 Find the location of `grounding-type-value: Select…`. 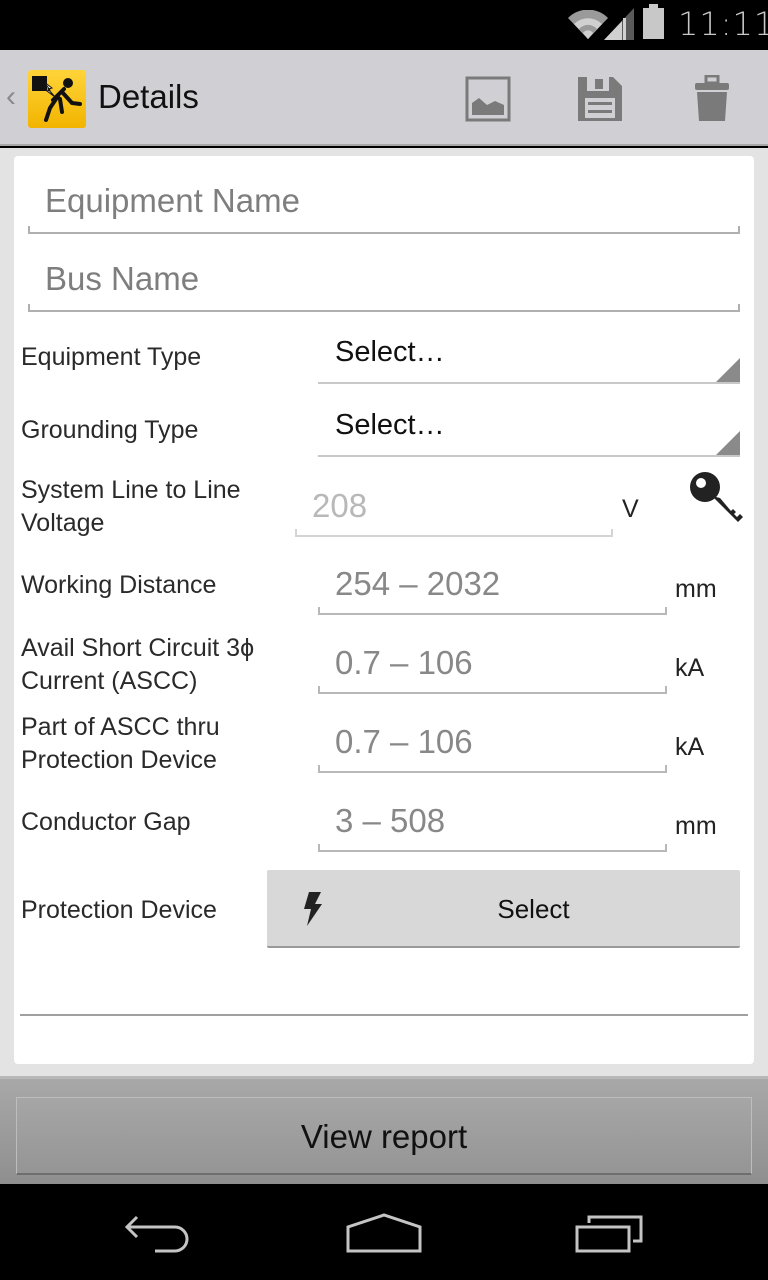

grounding-type-value: Select… is located at coordinates (390, 425).